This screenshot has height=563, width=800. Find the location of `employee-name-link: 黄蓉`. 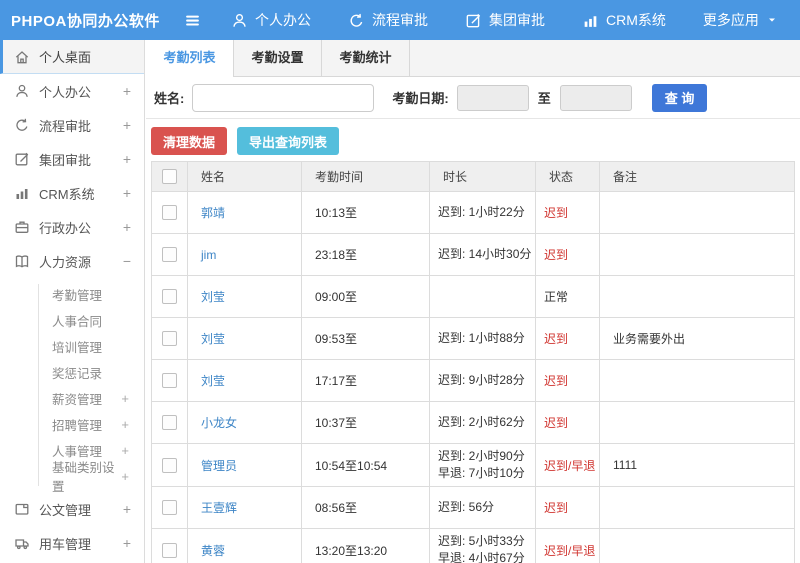

employee-name-link: 黄蓉 is located at coordinates (213, 551).